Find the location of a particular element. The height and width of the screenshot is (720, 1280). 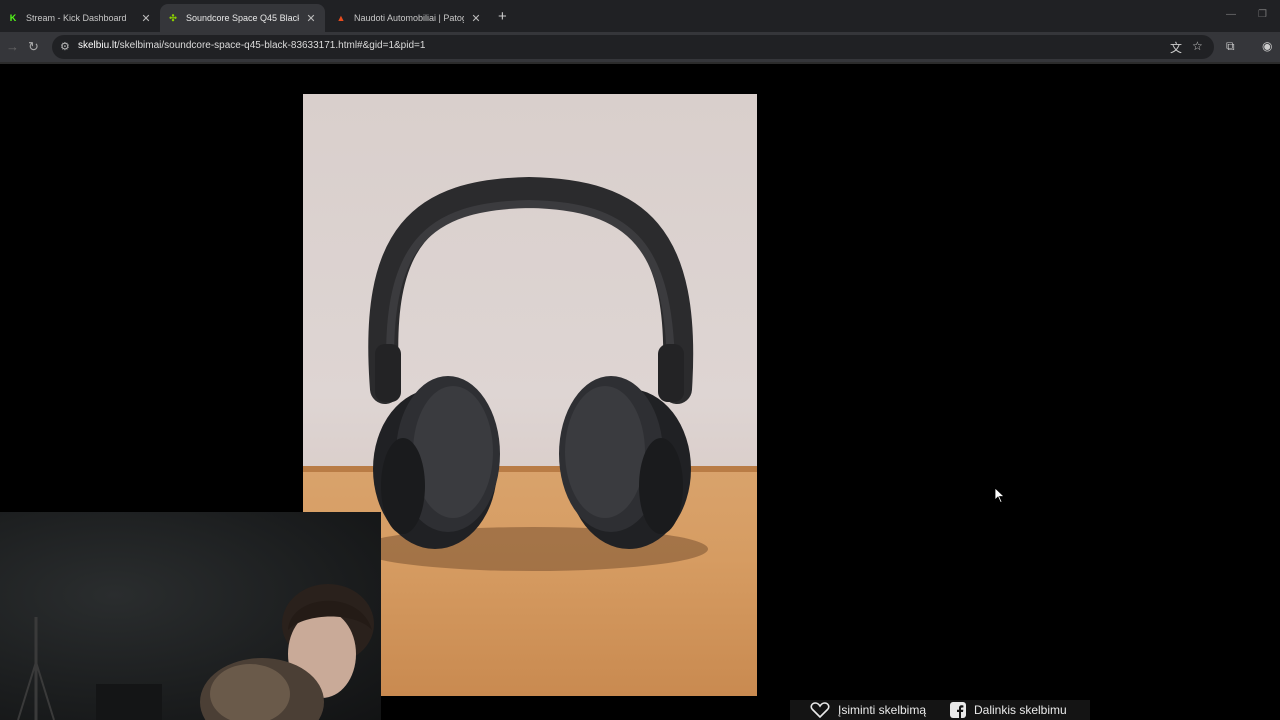

webcam-overlay is located at coordinates (190, 616).